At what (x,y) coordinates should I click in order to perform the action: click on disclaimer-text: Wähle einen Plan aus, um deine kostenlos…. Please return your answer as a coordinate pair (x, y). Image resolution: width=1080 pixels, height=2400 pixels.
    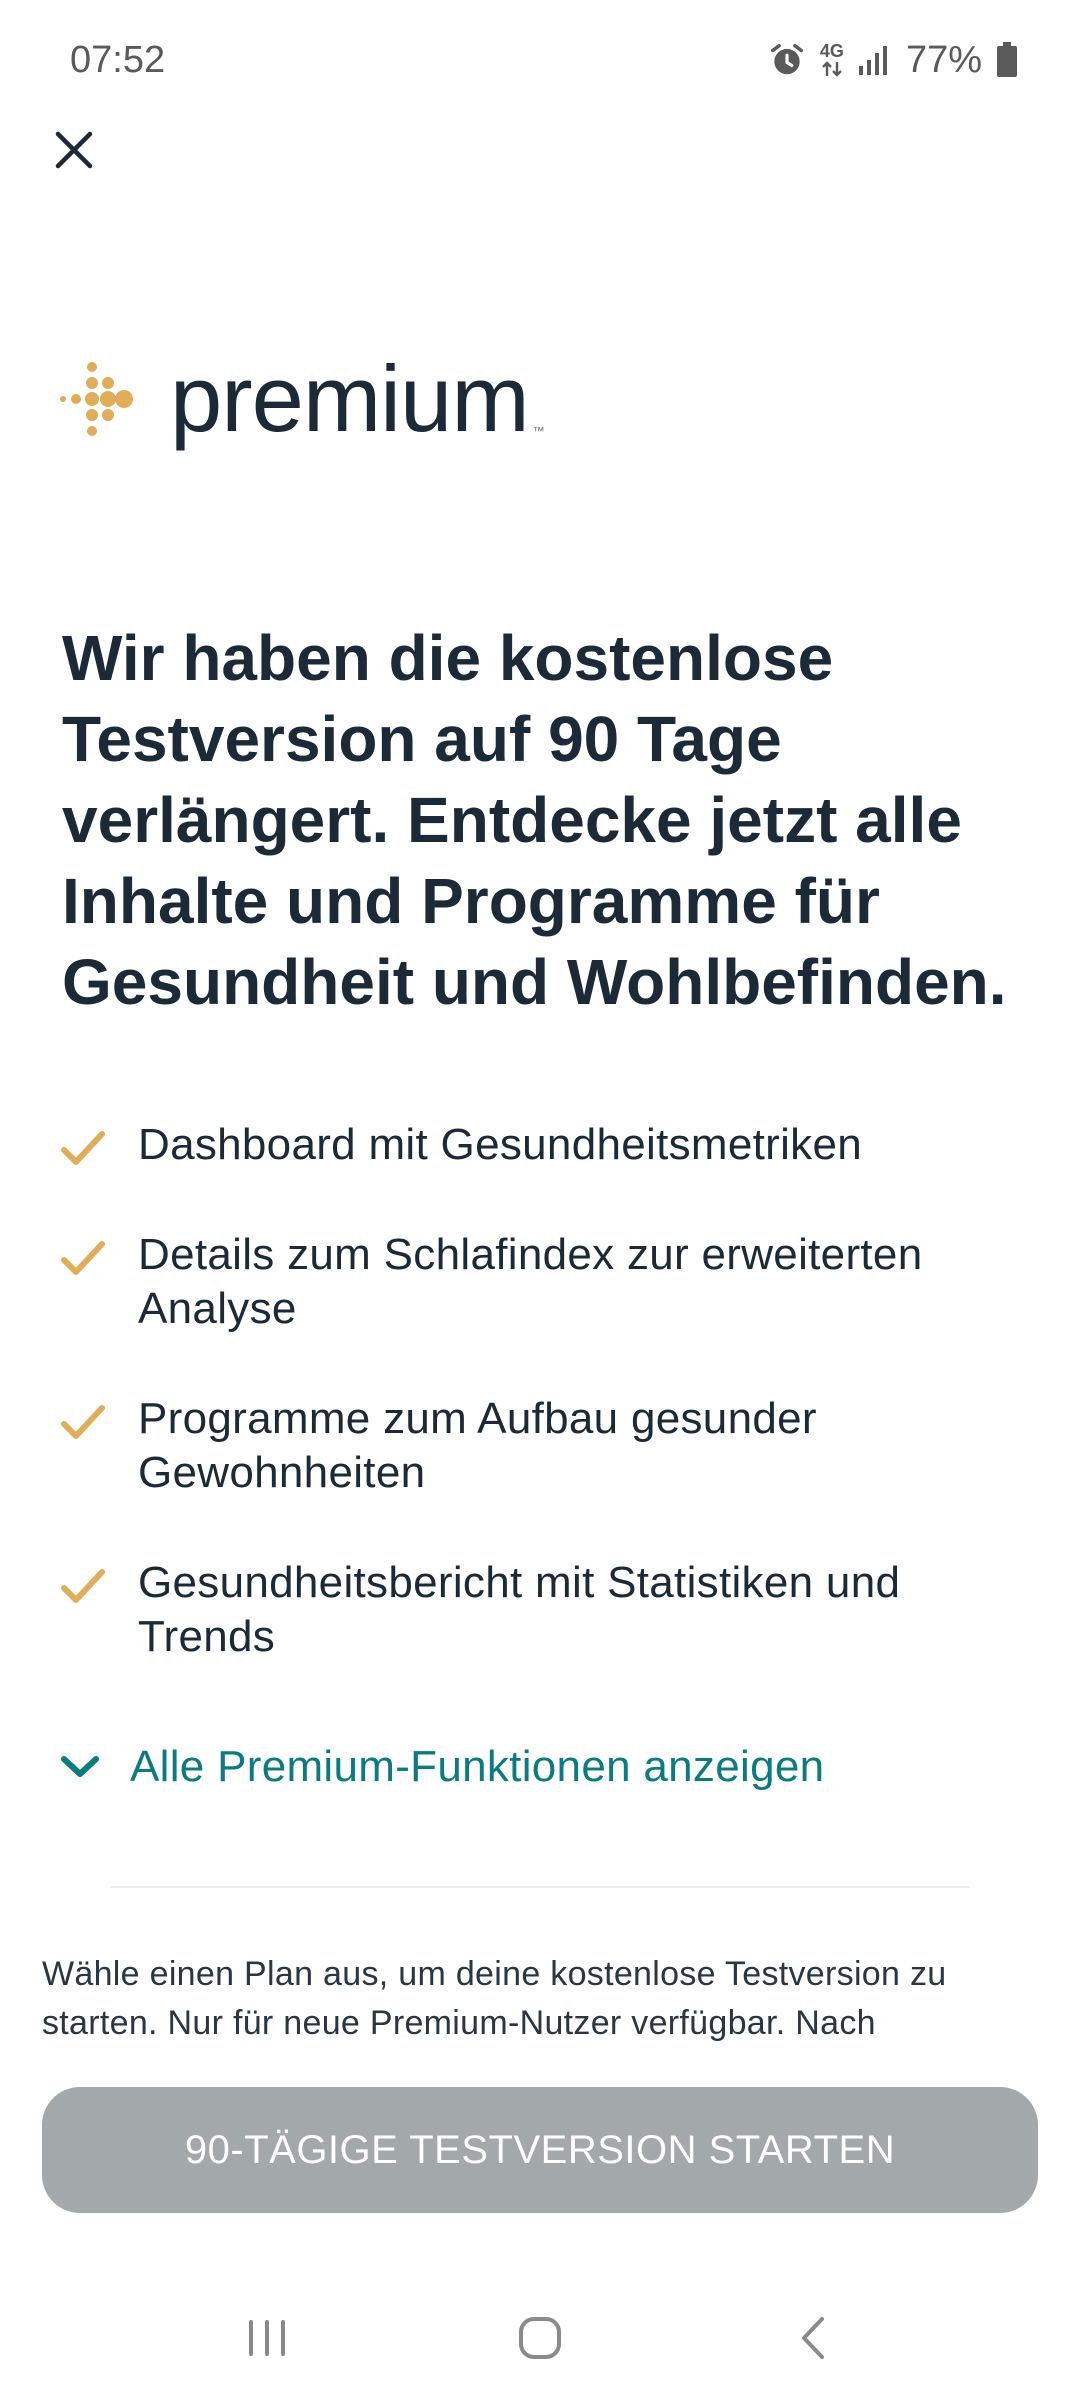
    Looking at the image, I should click on (494, 1998).